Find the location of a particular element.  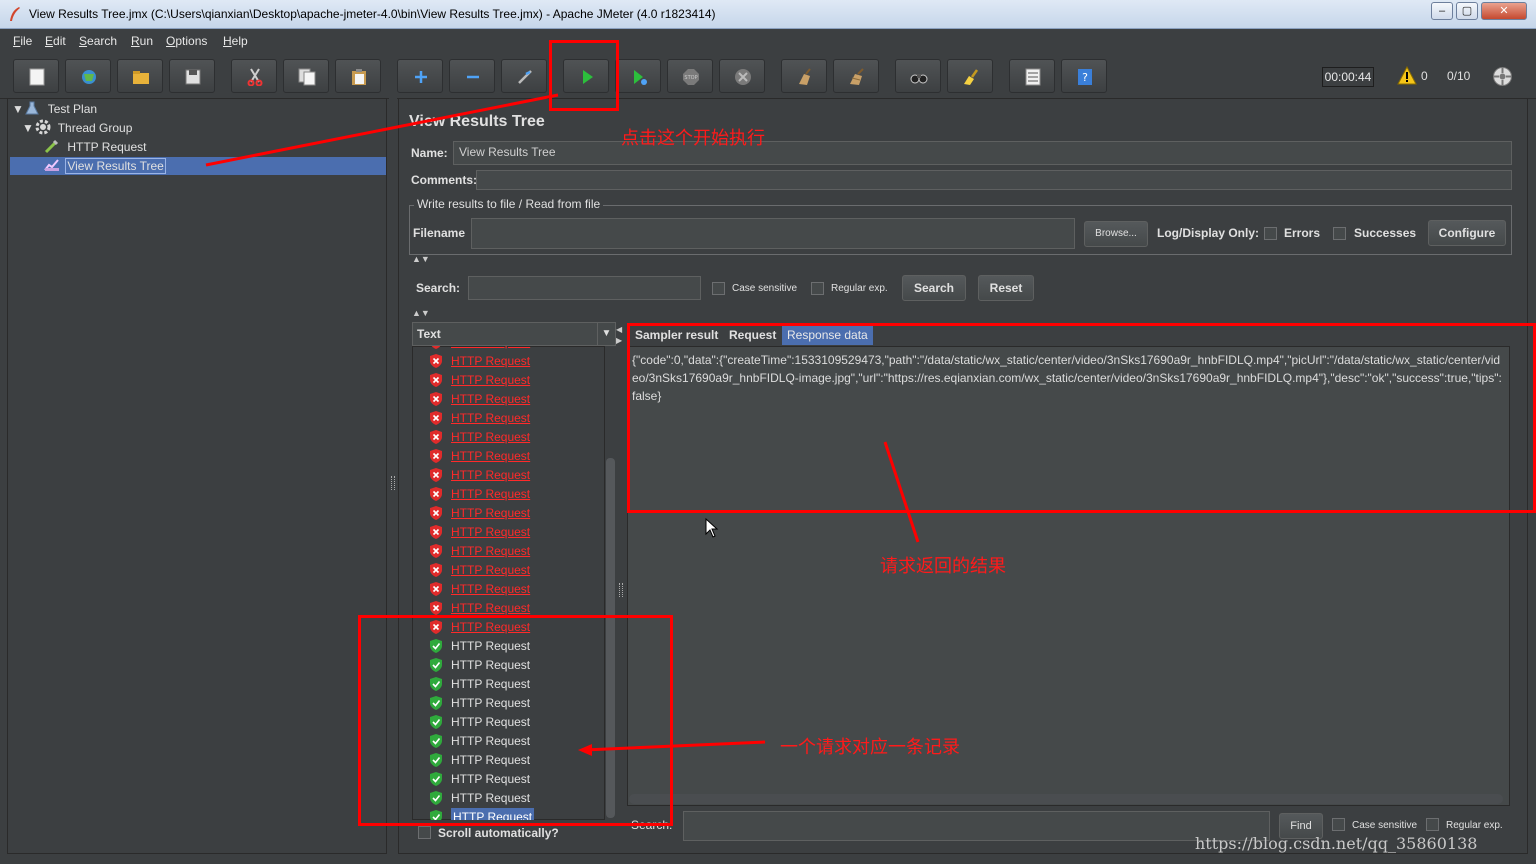

help-button: ? is located at coordinates (1084, 76).